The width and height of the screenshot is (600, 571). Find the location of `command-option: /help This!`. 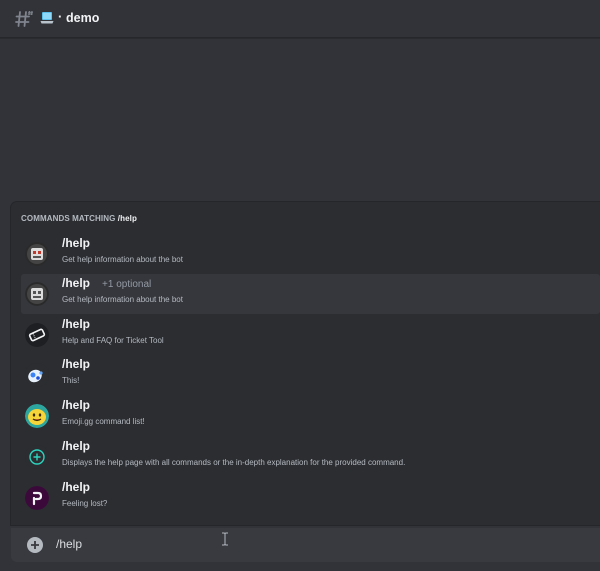

command-option: /help This! is located at coordinates (310, 375).